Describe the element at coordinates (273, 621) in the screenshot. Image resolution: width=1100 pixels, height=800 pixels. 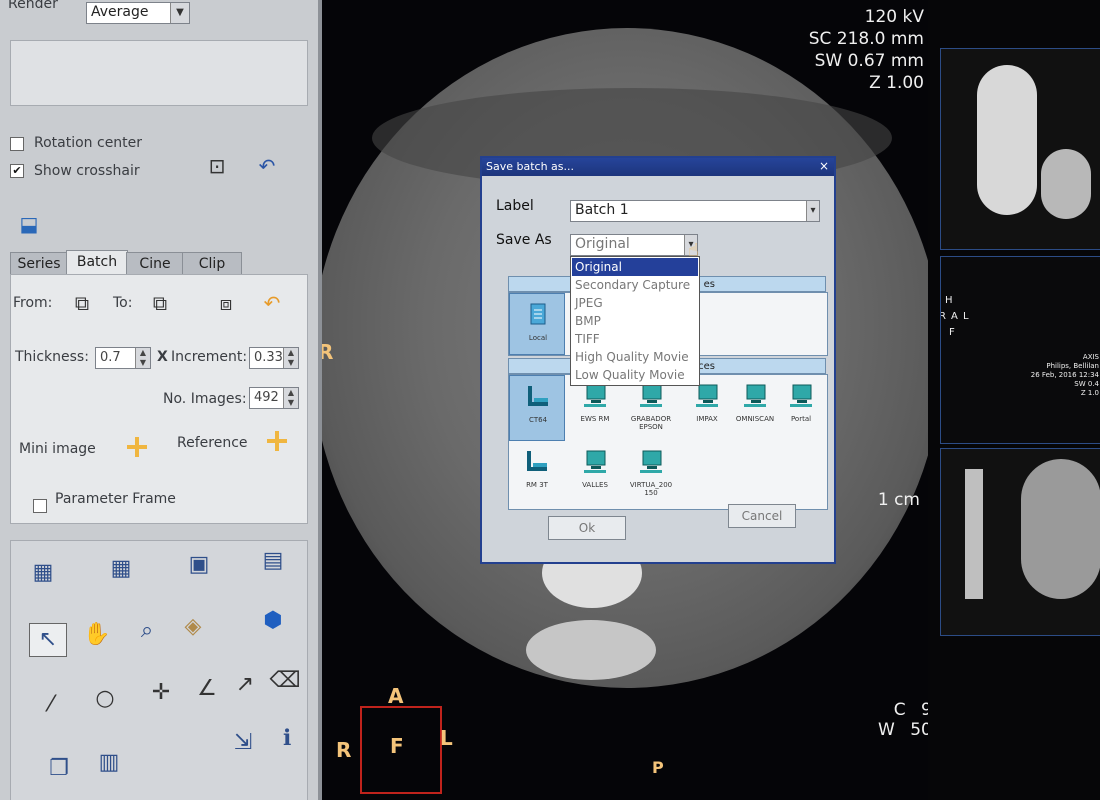
I see `rotate-3d-icon: ⬢` at that location.